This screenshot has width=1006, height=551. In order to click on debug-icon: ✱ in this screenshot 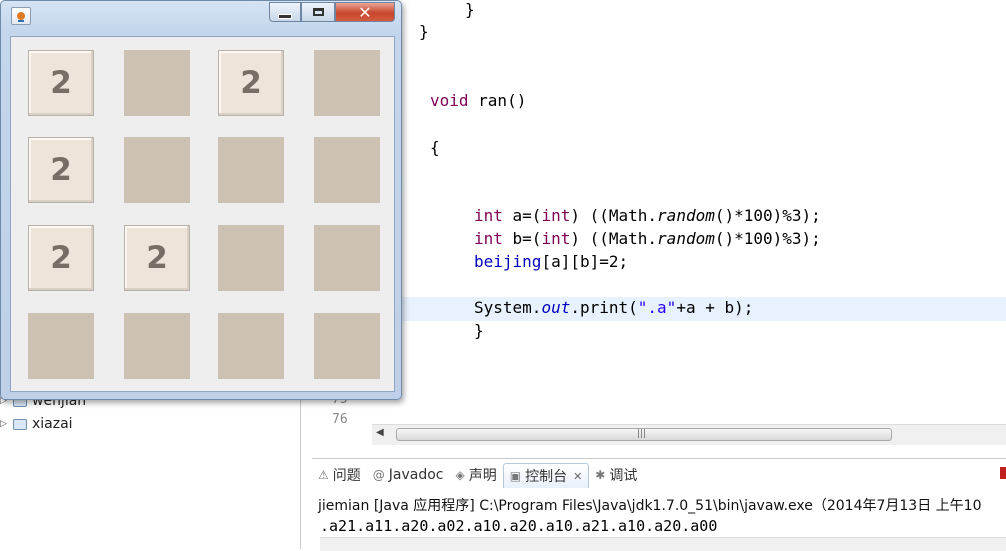, I will do `click(600, 475)`.